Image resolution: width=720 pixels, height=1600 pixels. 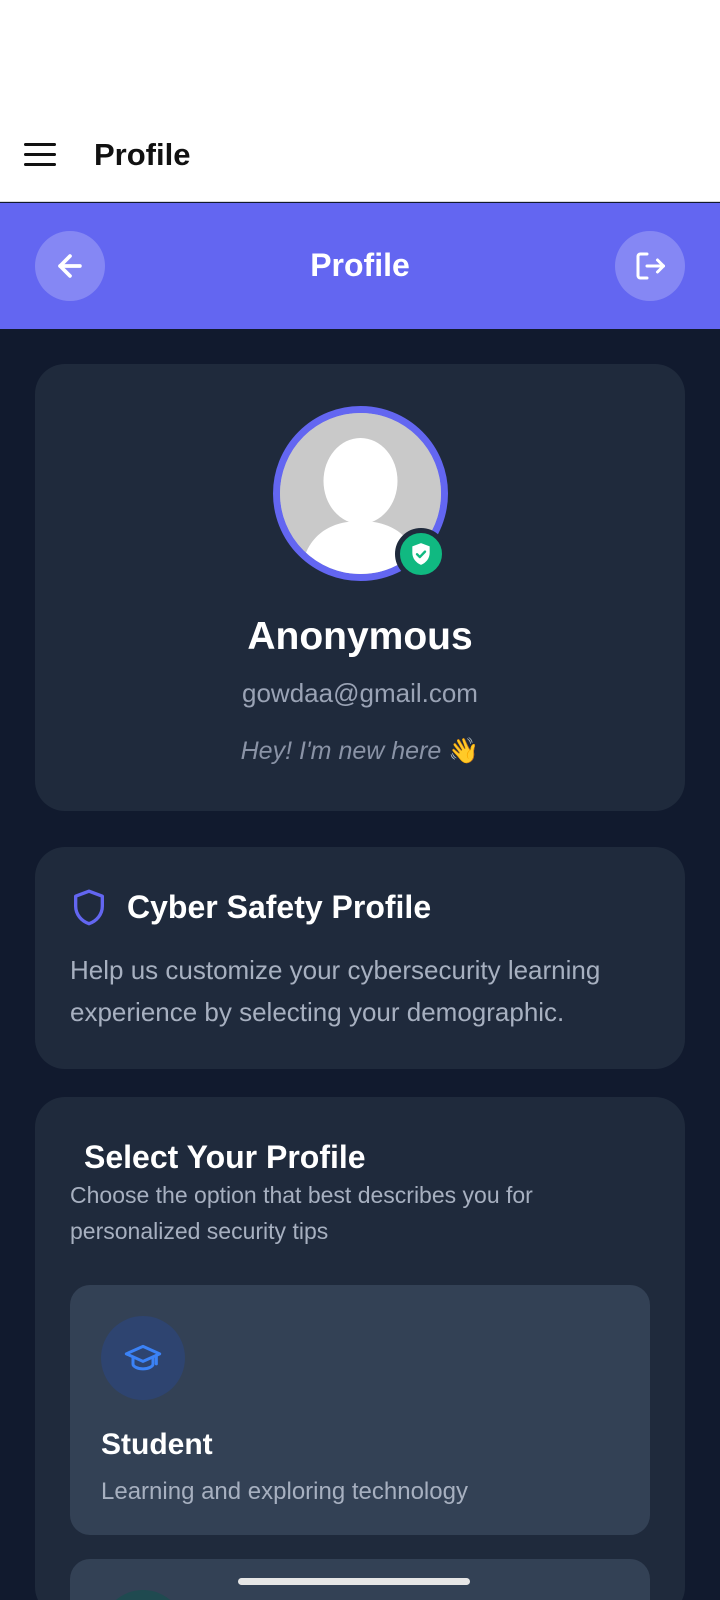 I want to click on logout-button, so click(x=650, y=266).